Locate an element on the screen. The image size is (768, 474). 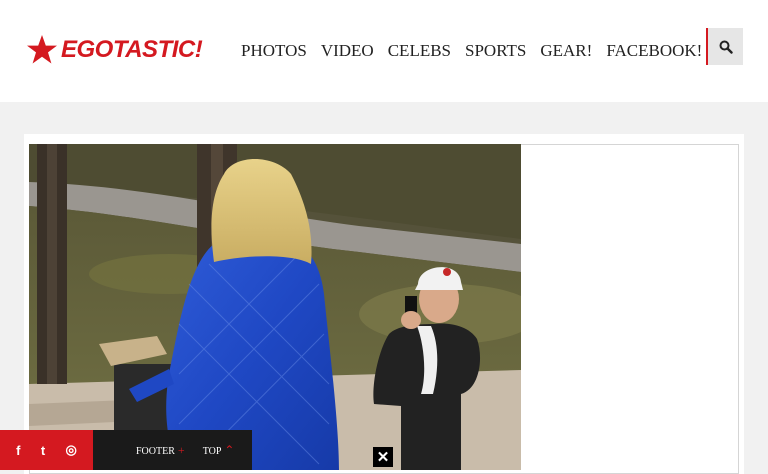
back-to-top-link: TOP ⌃ is located at coordinates (219, 450).